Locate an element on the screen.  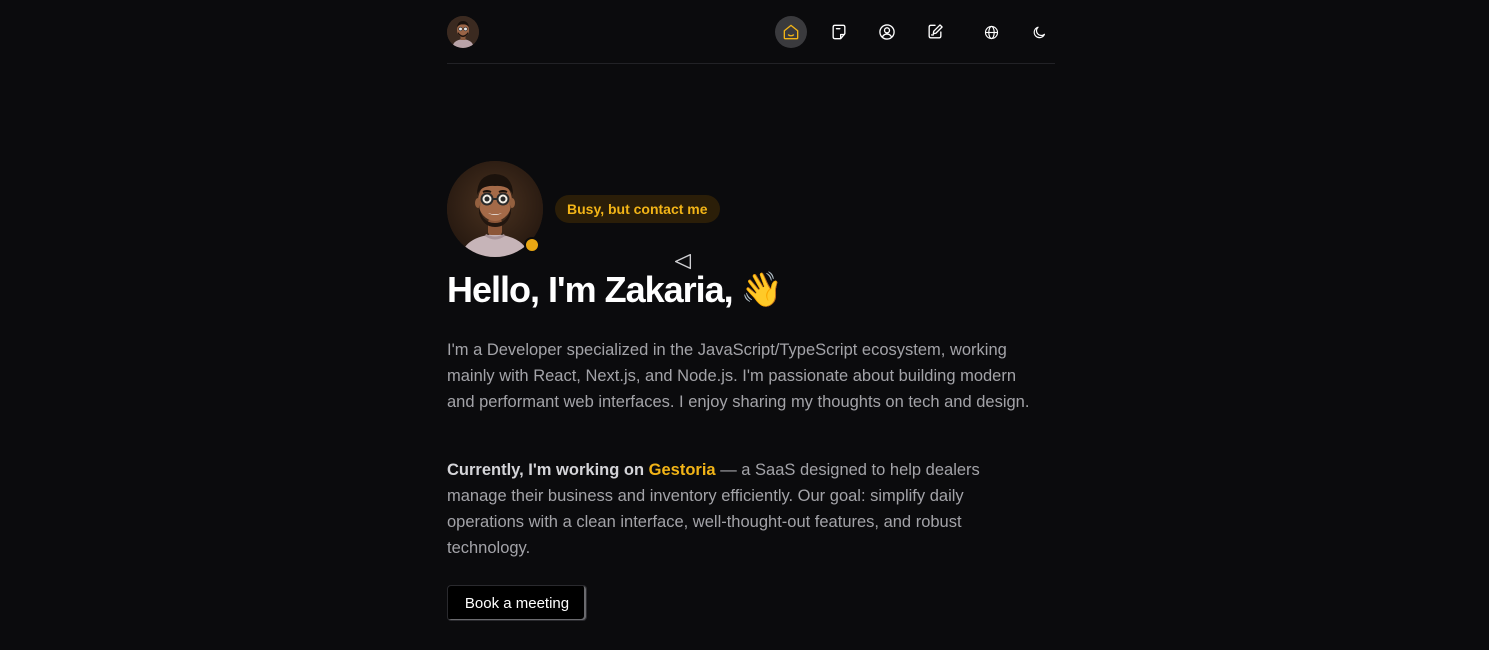
waving-hand-icon: 👋 is located at coordinates (761, 290).